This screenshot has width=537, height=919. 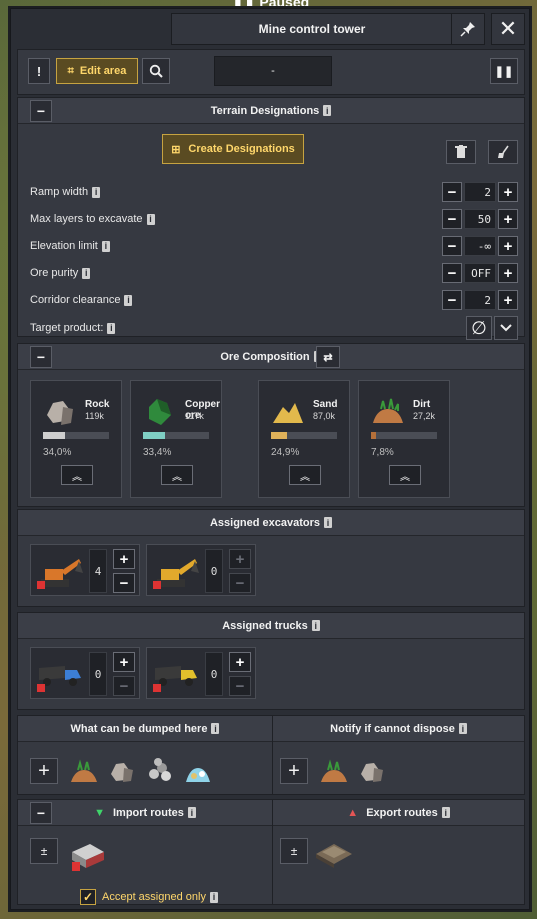 I want to click on clear-button, so click(x=503, y=152).